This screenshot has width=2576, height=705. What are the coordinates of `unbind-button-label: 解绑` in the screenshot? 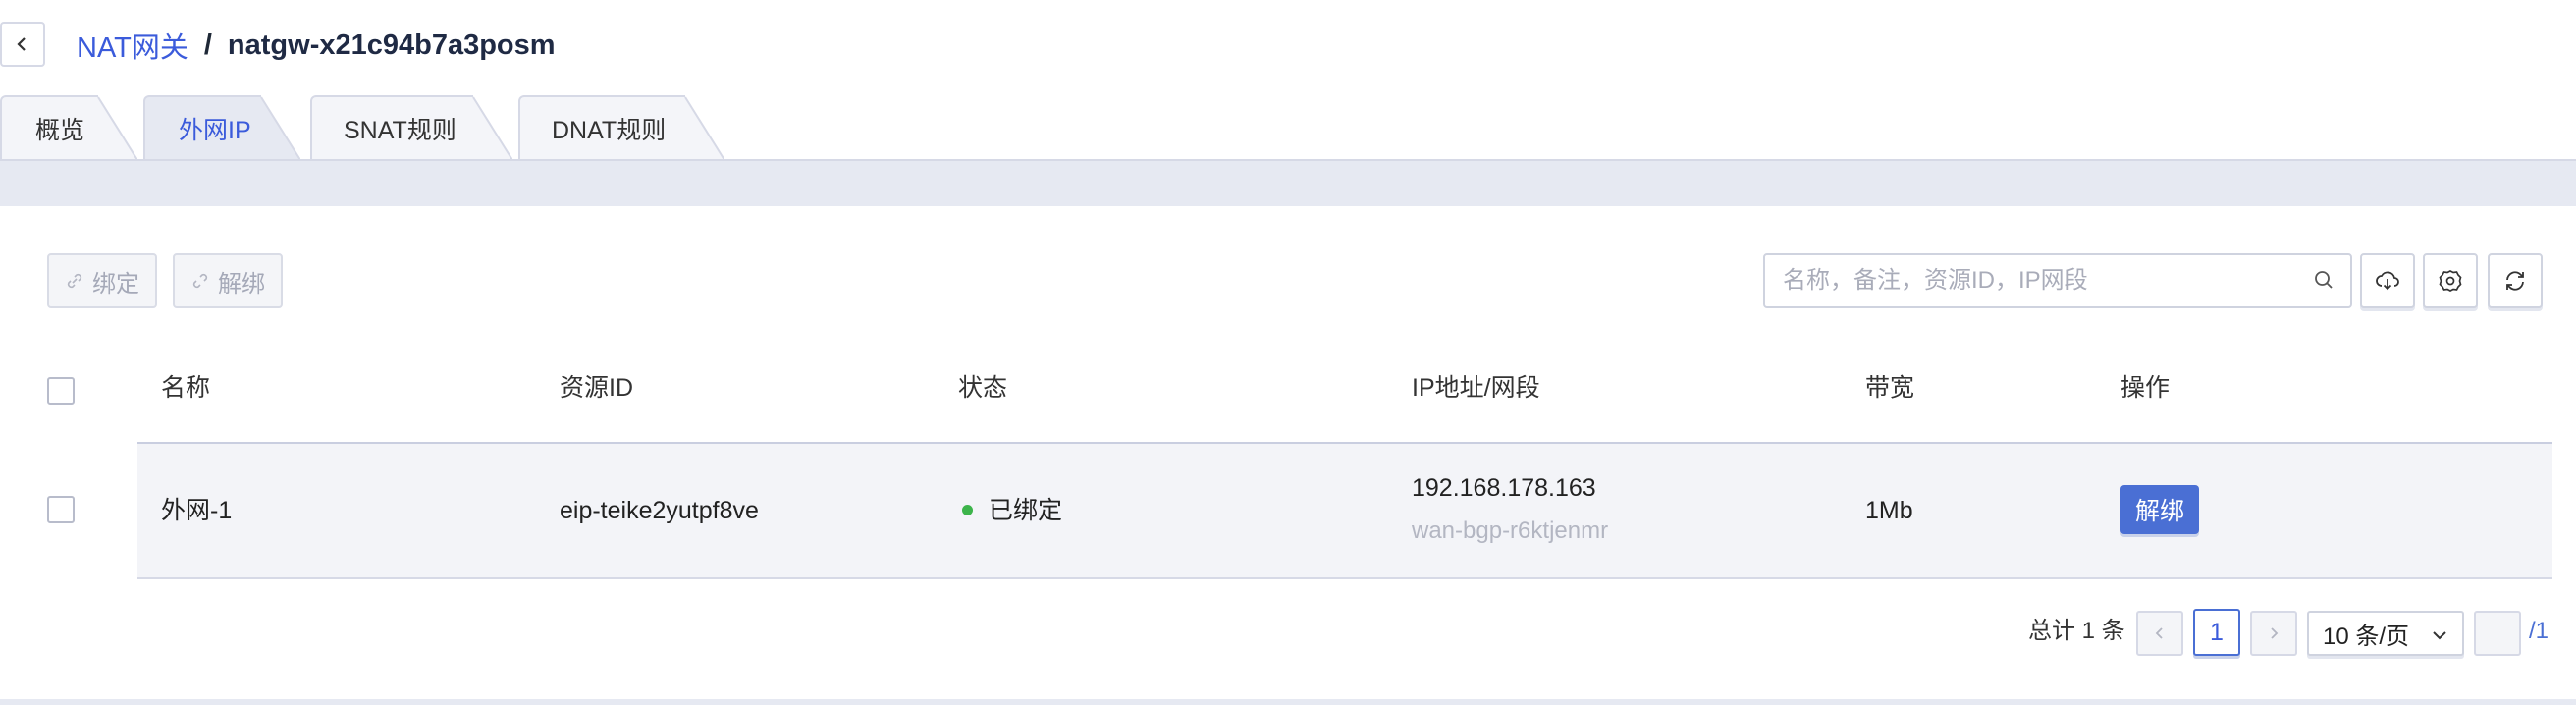 It's located at (241, 284).